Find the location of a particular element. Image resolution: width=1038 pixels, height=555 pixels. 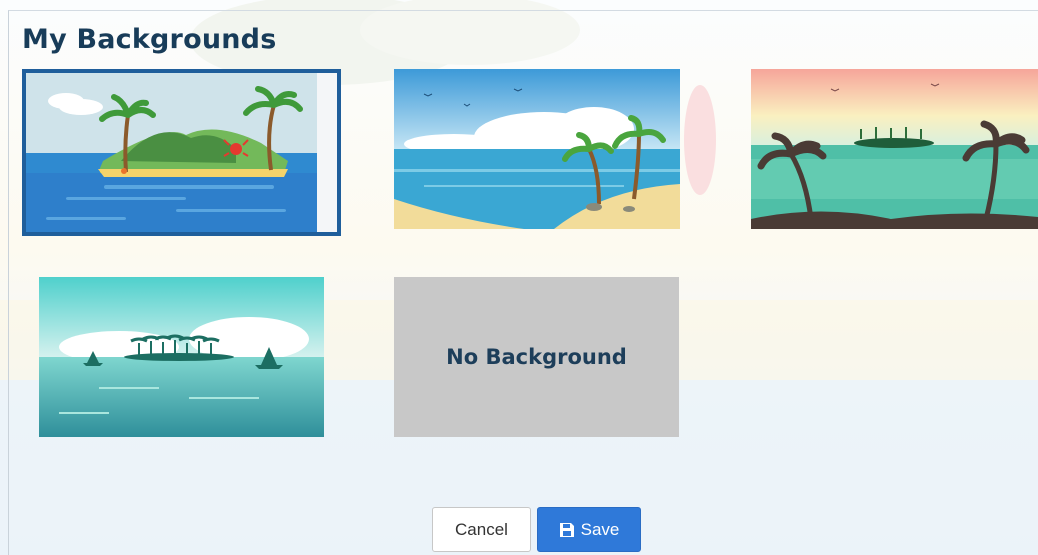

sunset-scene-image is located at coordinates (894, 149).